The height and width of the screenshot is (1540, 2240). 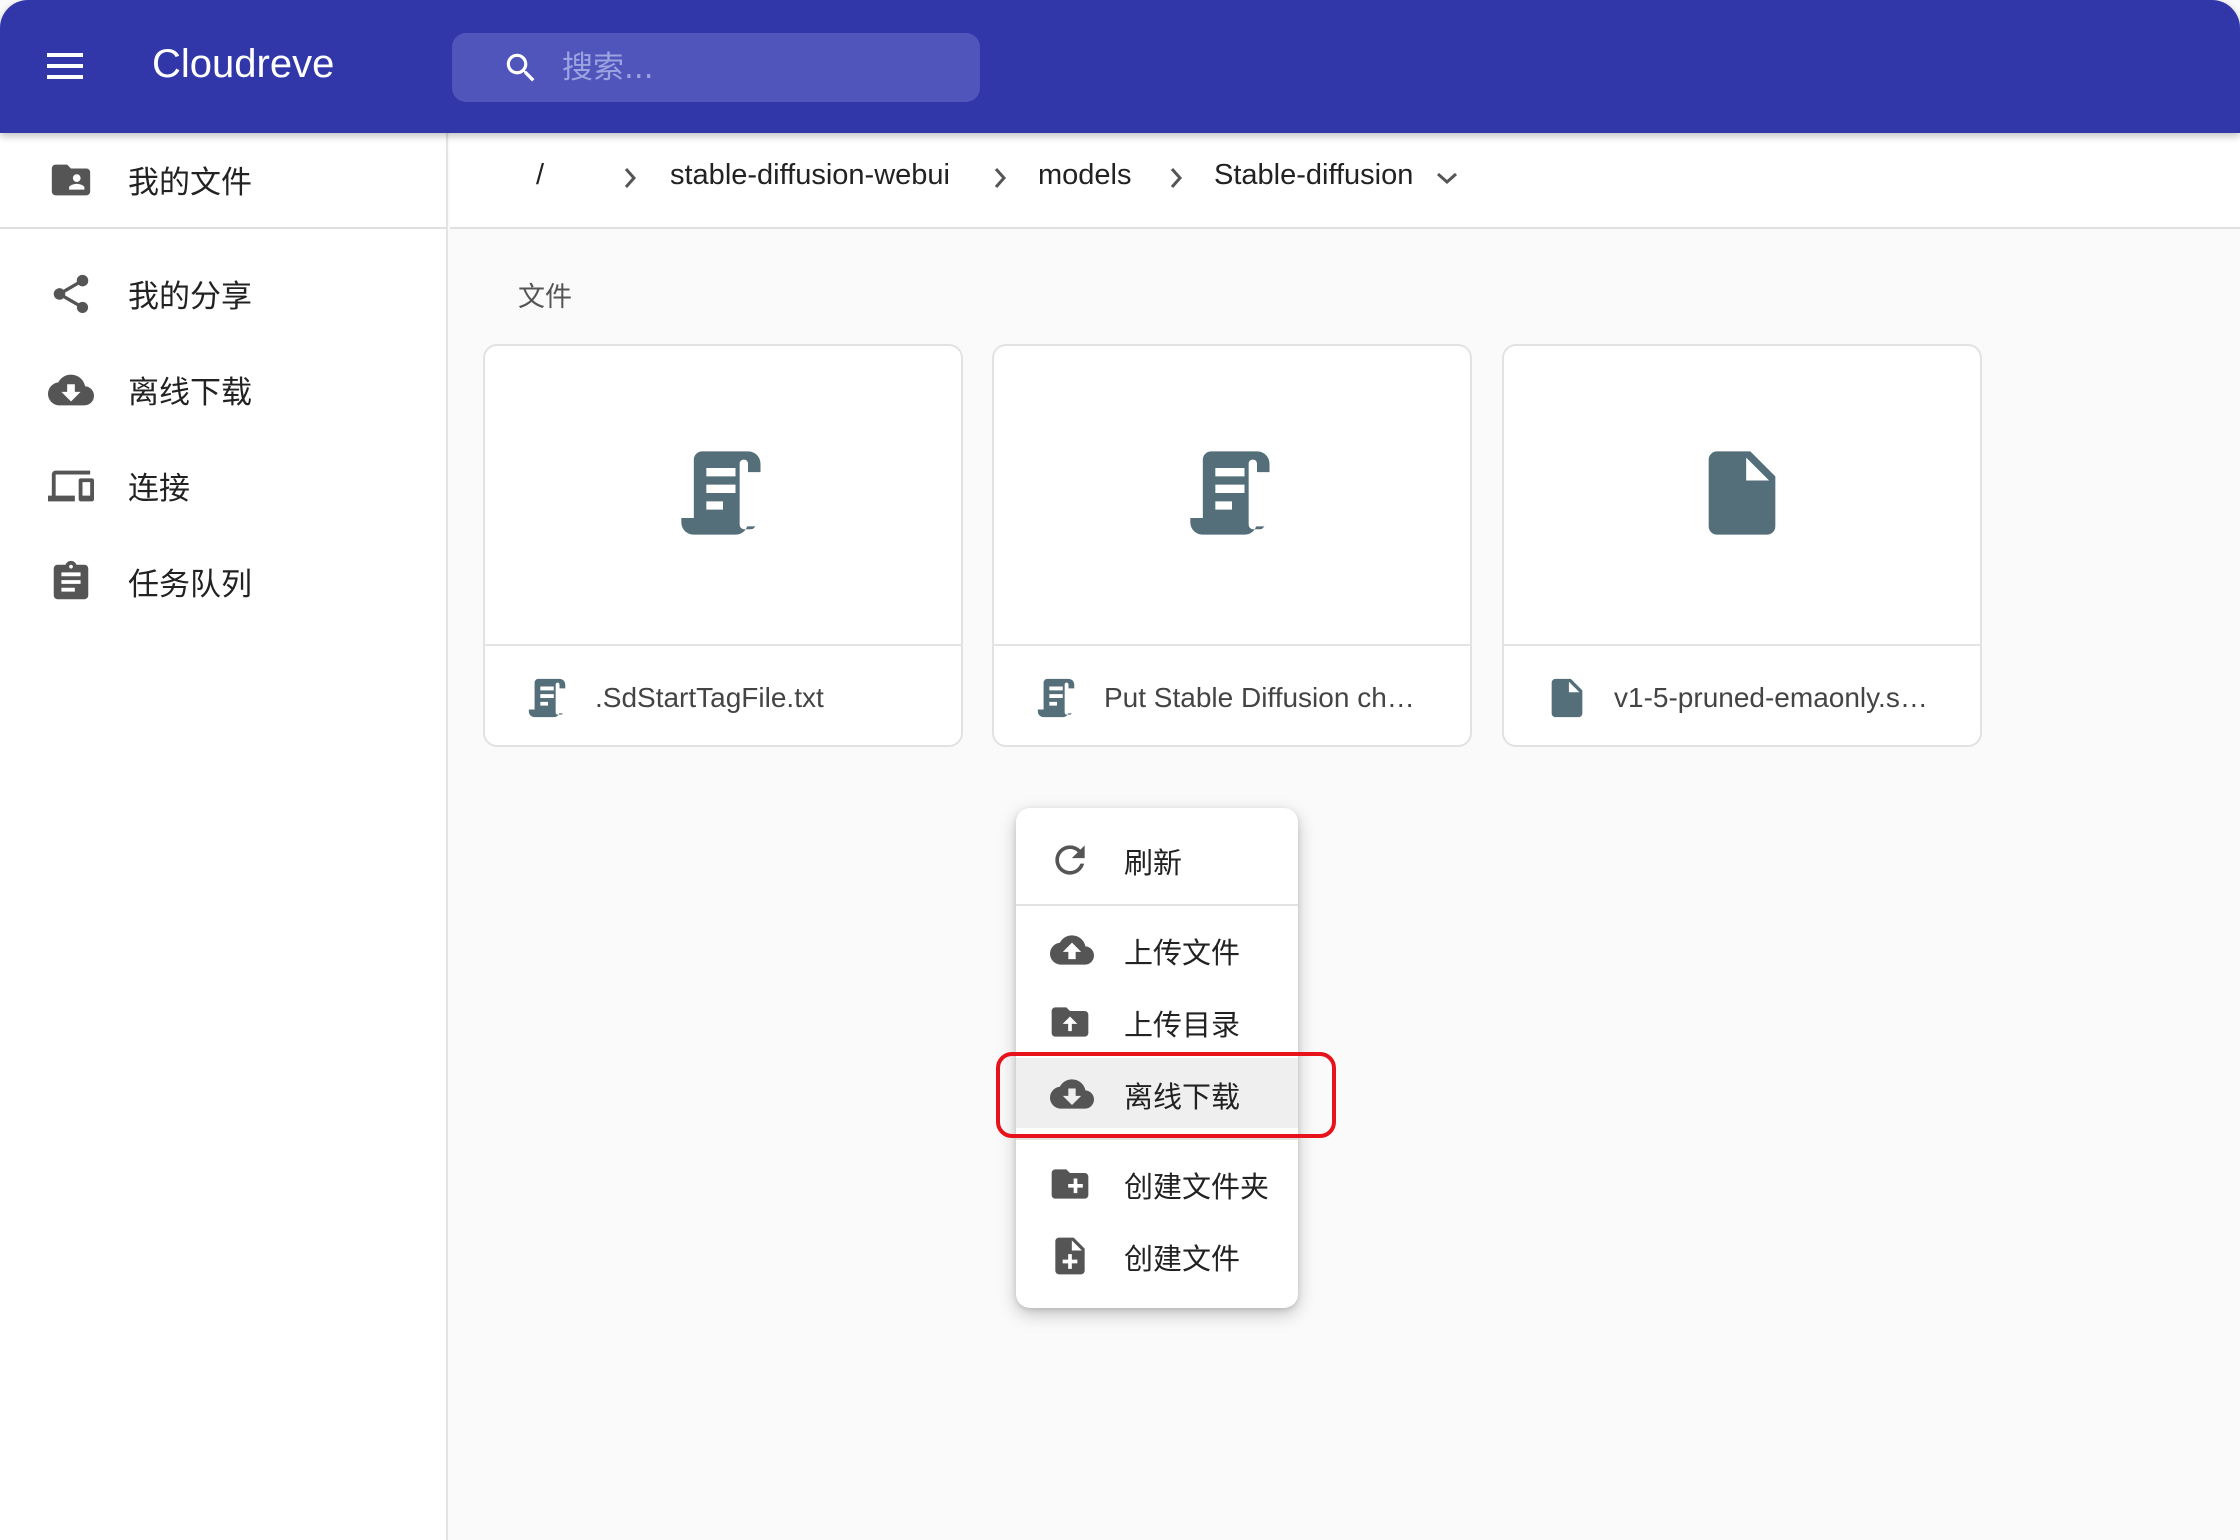 I want to click on menu-item-offline-download: 离线下载, so click(x=1157, y=1093).